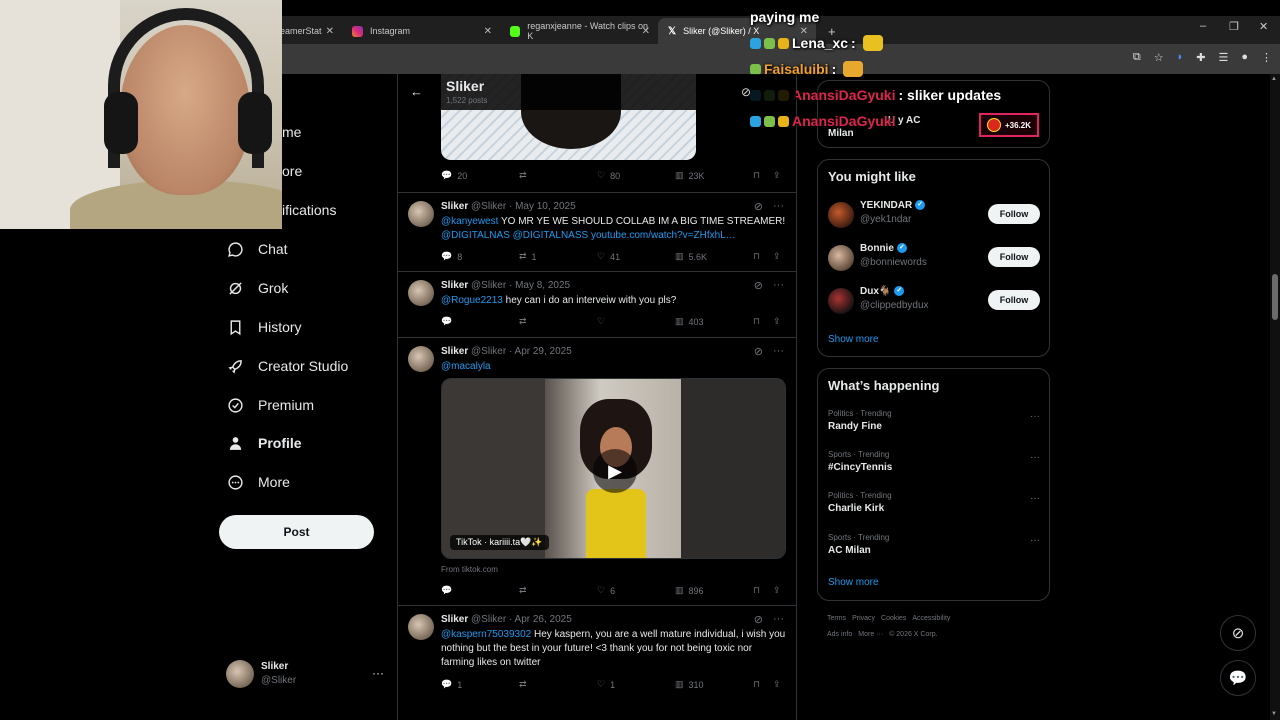 This screenshot has width=1280, height=720. I want to click on scrollbar, so click(1275, 397).